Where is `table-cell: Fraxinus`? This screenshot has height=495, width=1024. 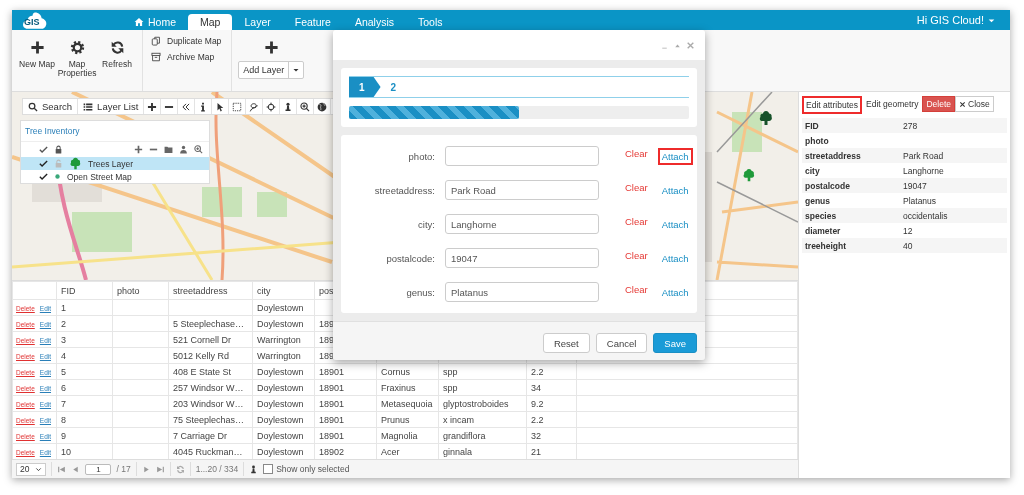
table-cell: Fraxinus is located at coordinates (398, 387).